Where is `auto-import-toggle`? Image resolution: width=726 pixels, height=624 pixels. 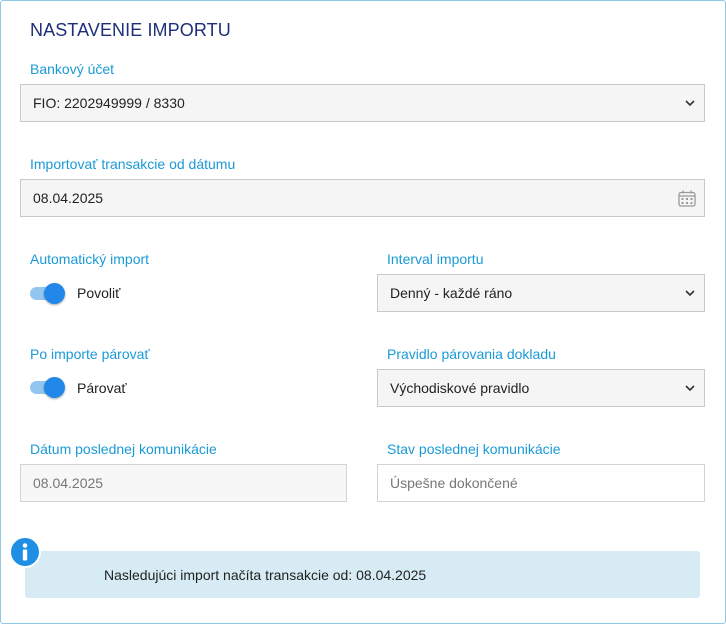 auto-import-toggle is located at coordinates (48, 293).